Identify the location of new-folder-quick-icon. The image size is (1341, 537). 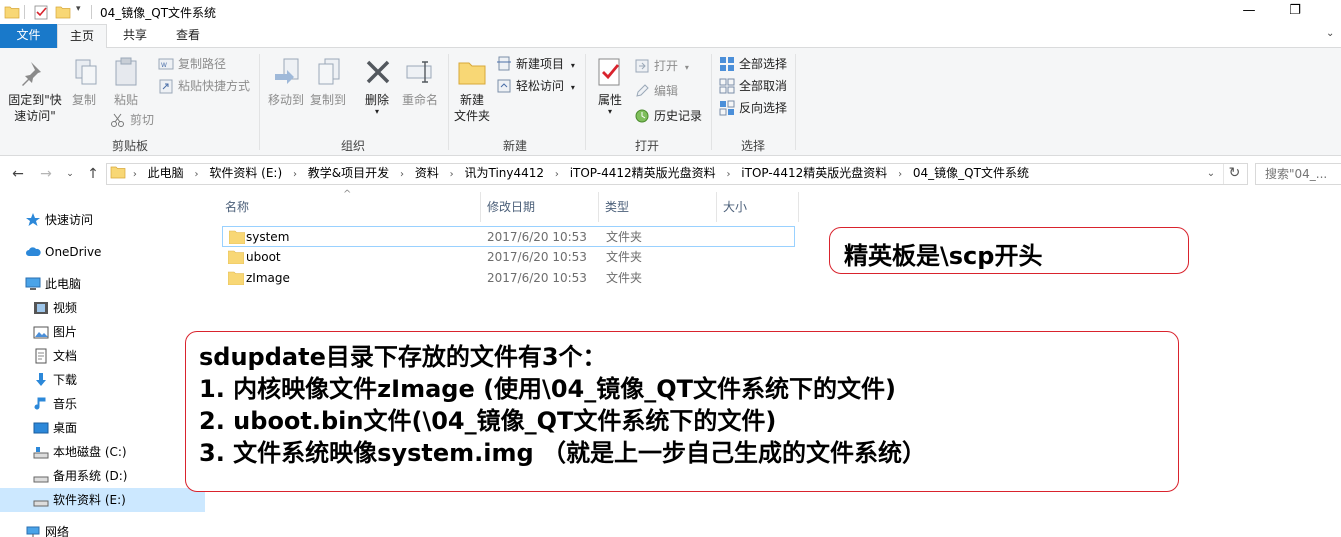
(63, 12).